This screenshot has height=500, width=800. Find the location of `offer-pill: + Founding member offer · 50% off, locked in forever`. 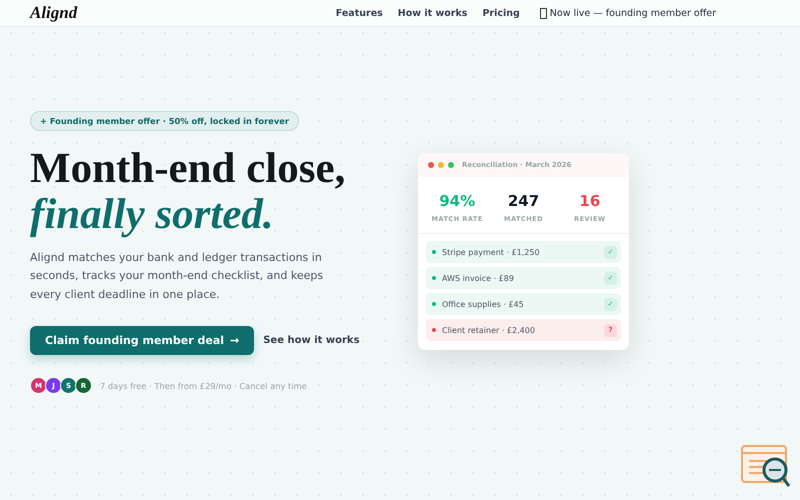

offer-pill: + Founding member offer · 50% off, locked in forever is located at coordinates (164, 121).